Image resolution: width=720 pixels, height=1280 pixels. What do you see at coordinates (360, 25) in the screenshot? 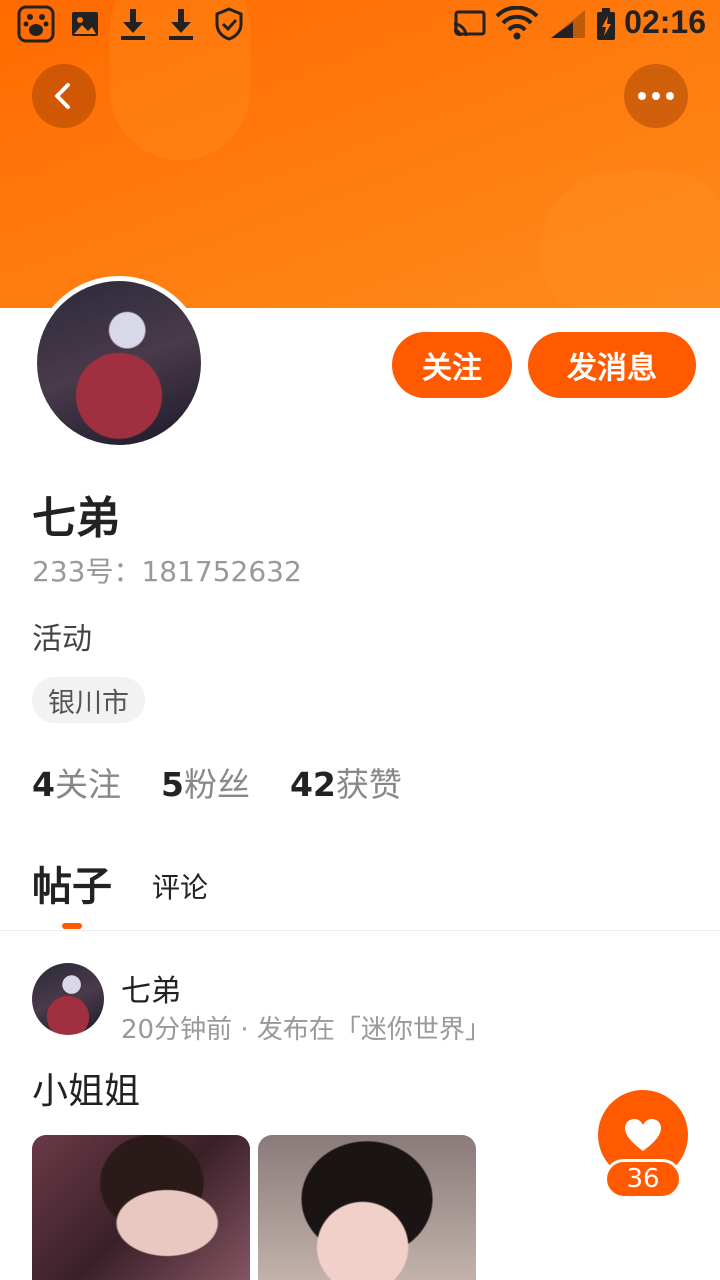
I see `status-bar: 02:16` at bounding box center [360, 25].